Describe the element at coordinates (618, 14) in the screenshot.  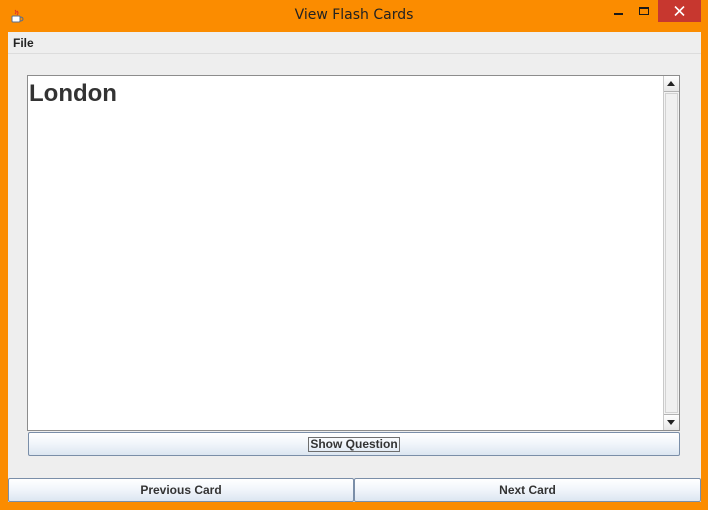
I see `minimize-icon` at that location.